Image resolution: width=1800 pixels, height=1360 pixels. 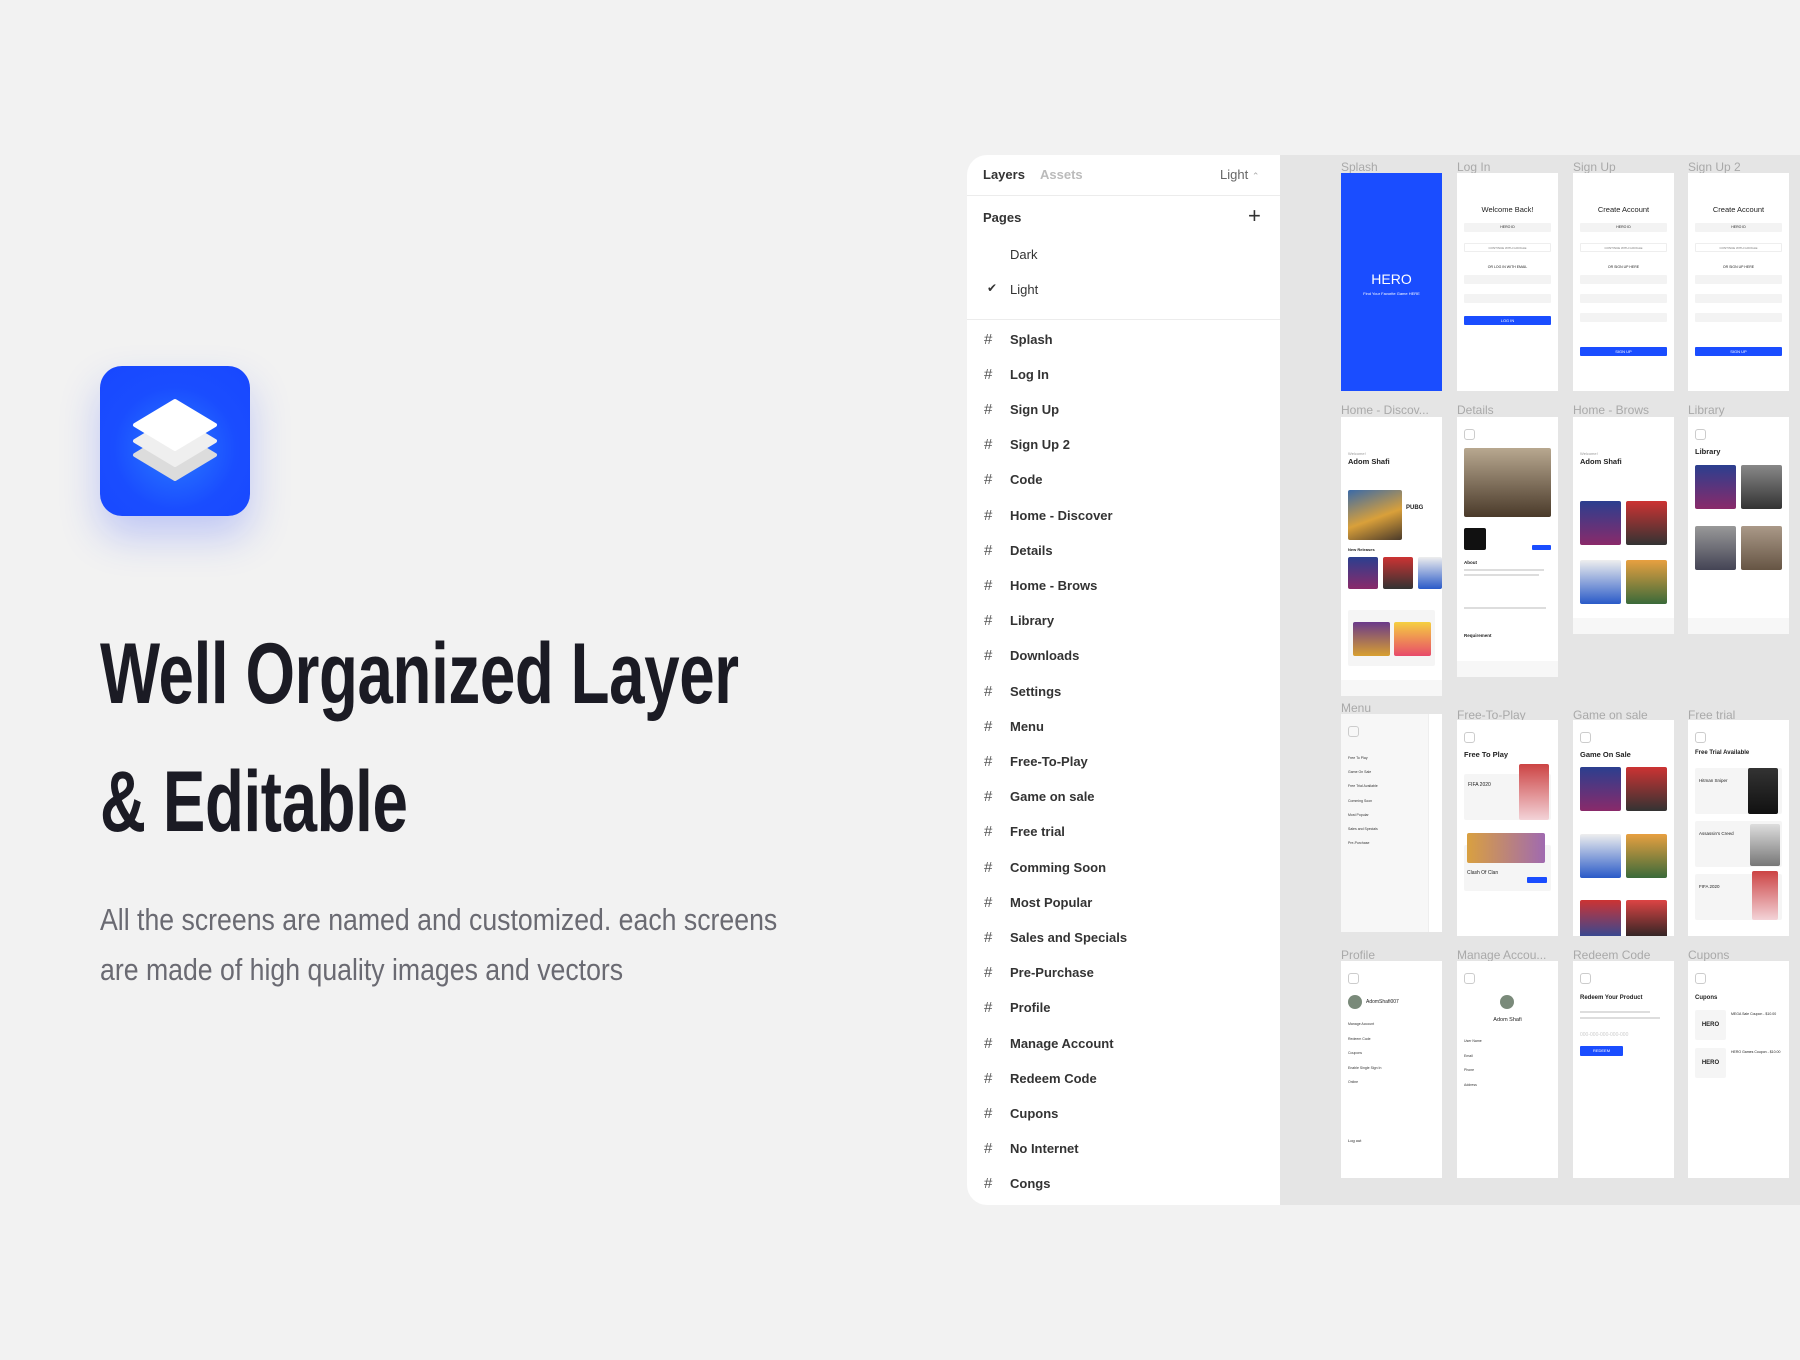 What do you see at coordinates (1507, 1069) in the screenshot?
I see `artboard-manage-account: Adom Shafi User Name Email Phone Address` at bounding box center [1507, 1069].